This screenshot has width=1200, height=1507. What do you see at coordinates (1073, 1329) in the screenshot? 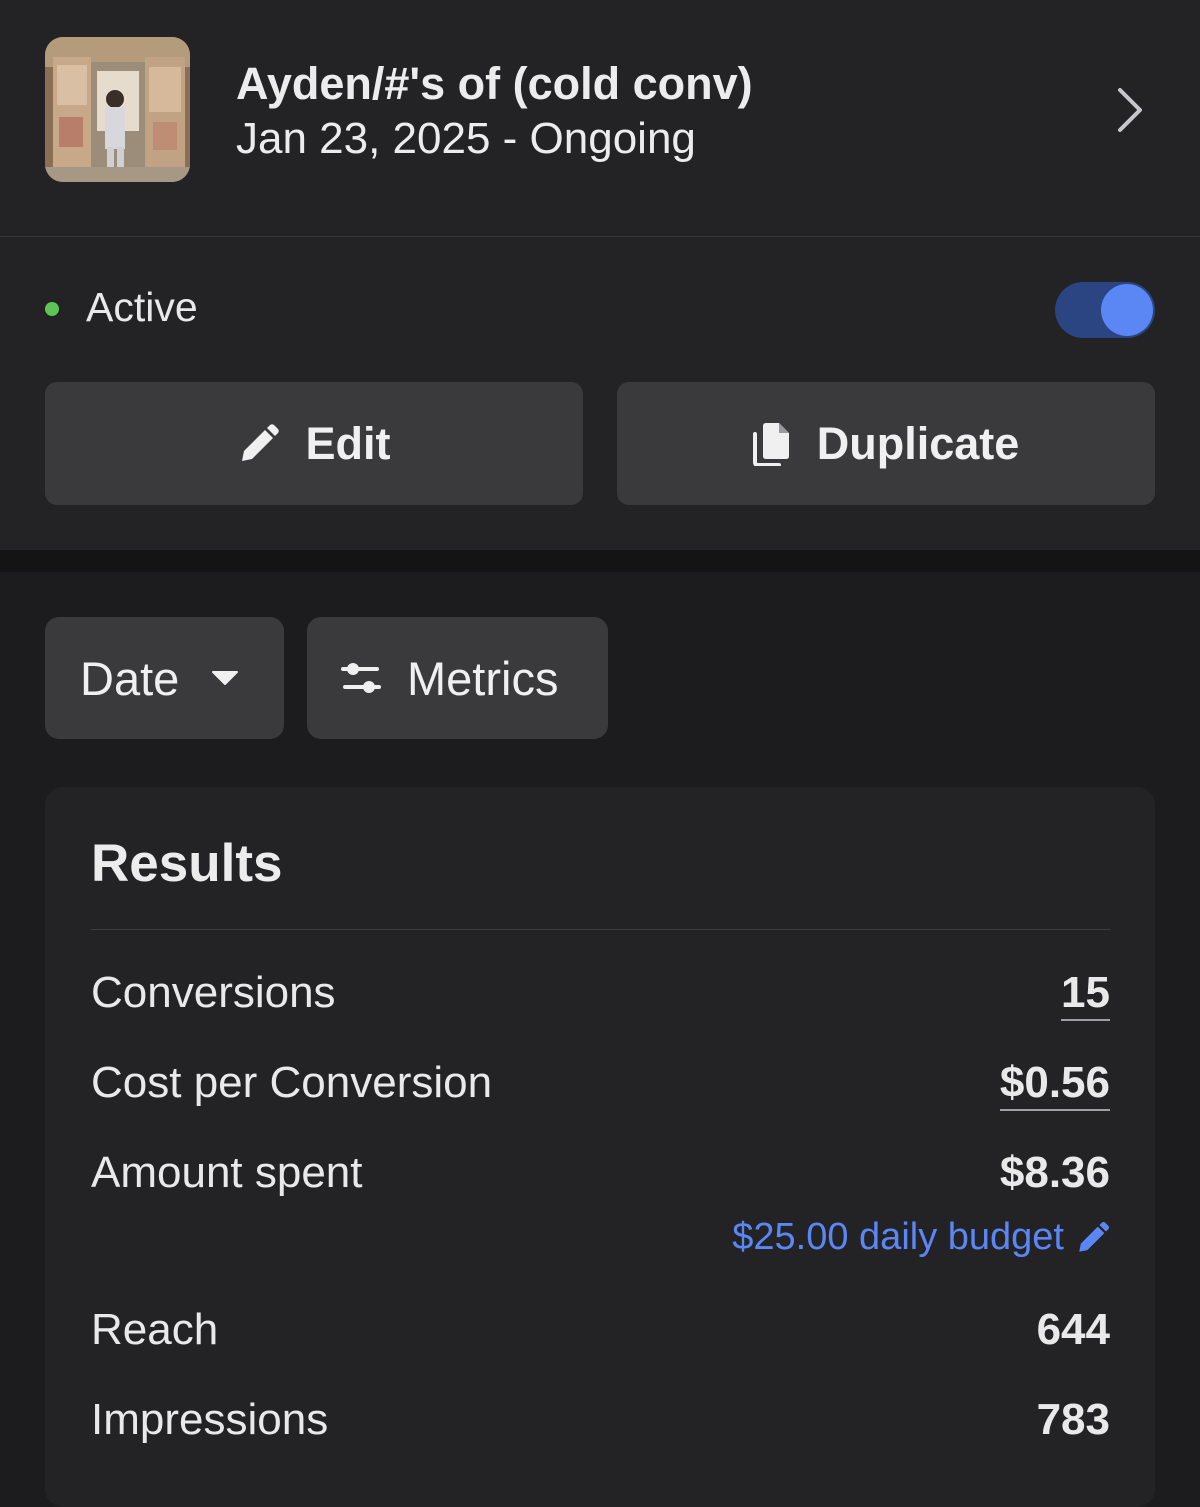
I see `reach-value: 644` at bounding box center [1073, 1329].